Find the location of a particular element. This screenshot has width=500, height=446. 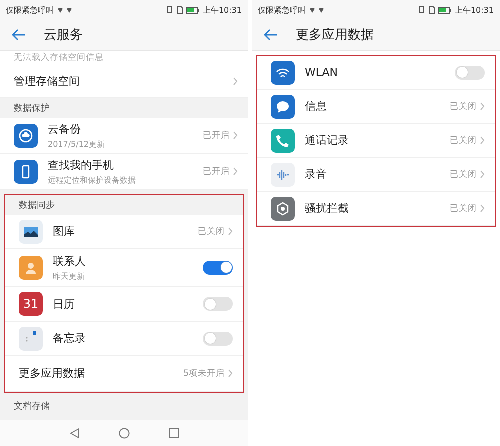

section-header: 数据保护 is located at coordinates (32, 108).